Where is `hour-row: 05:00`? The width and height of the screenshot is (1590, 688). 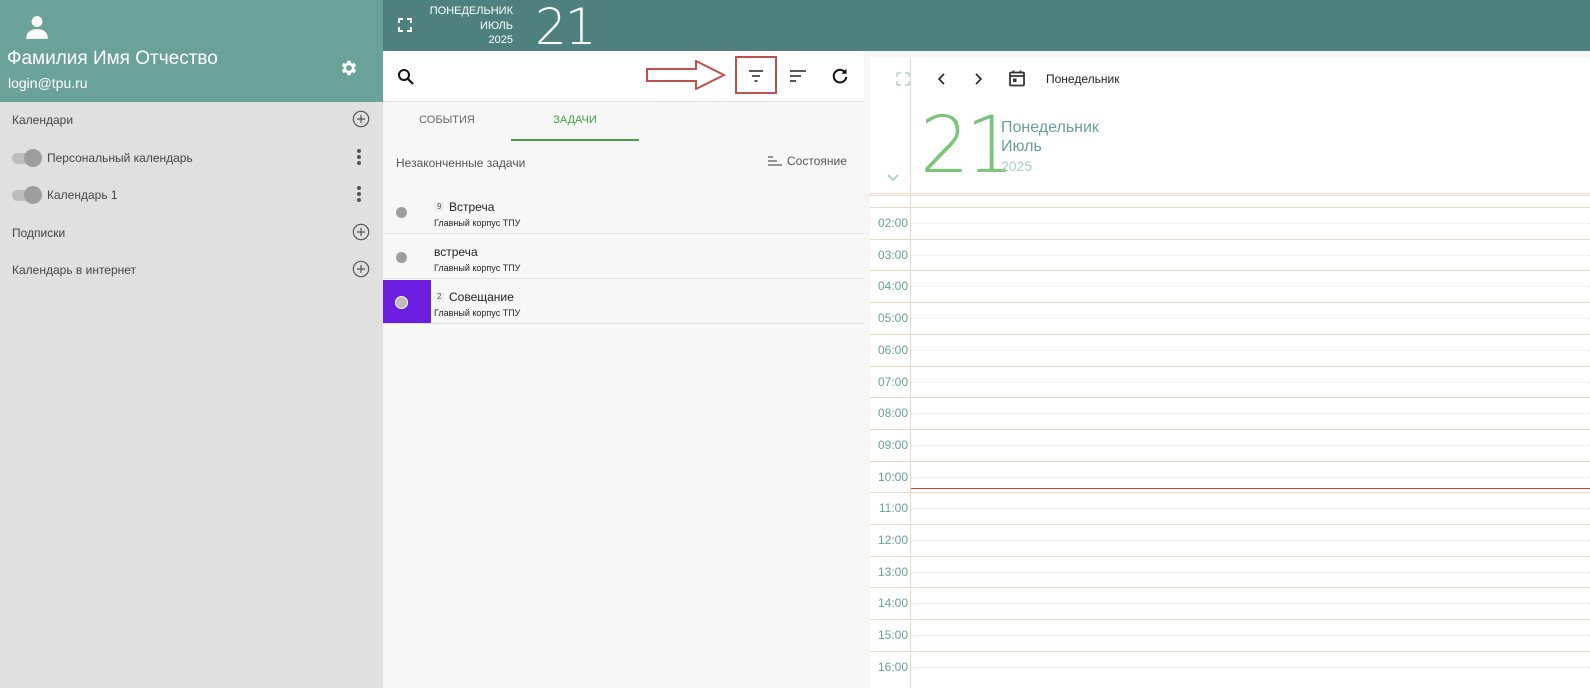 hour-row: 05:00 is located at coordinates (1230, 318).